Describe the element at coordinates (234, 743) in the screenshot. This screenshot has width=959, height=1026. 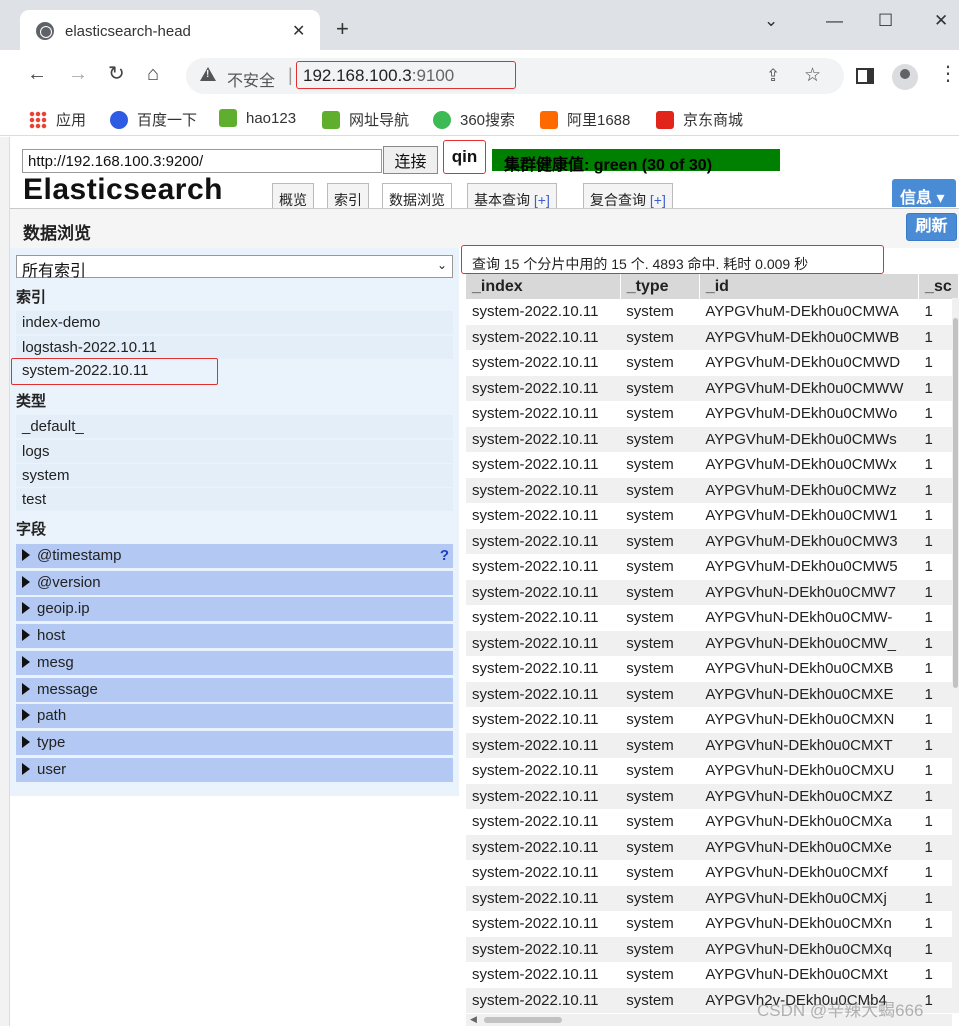
I see `field-item: type` at that location.